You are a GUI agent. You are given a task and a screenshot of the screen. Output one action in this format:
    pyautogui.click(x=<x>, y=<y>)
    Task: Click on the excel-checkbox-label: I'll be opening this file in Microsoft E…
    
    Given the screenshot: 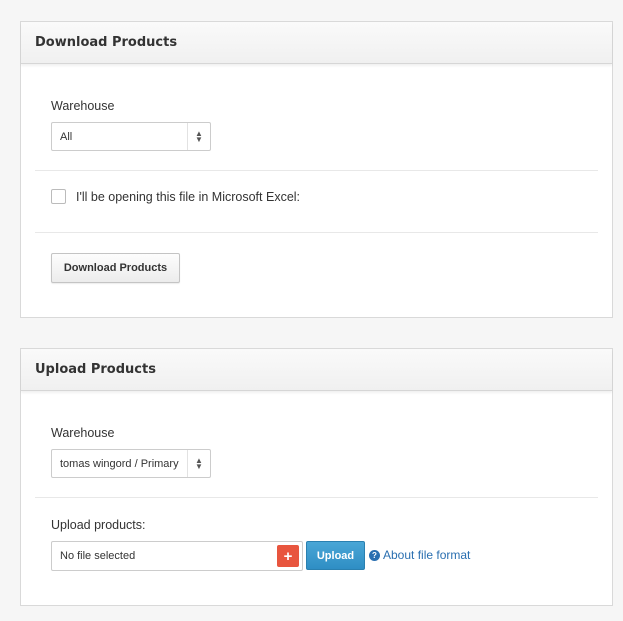 What is the action you would take?
    pyautogui.click(x=188, y=197)
    